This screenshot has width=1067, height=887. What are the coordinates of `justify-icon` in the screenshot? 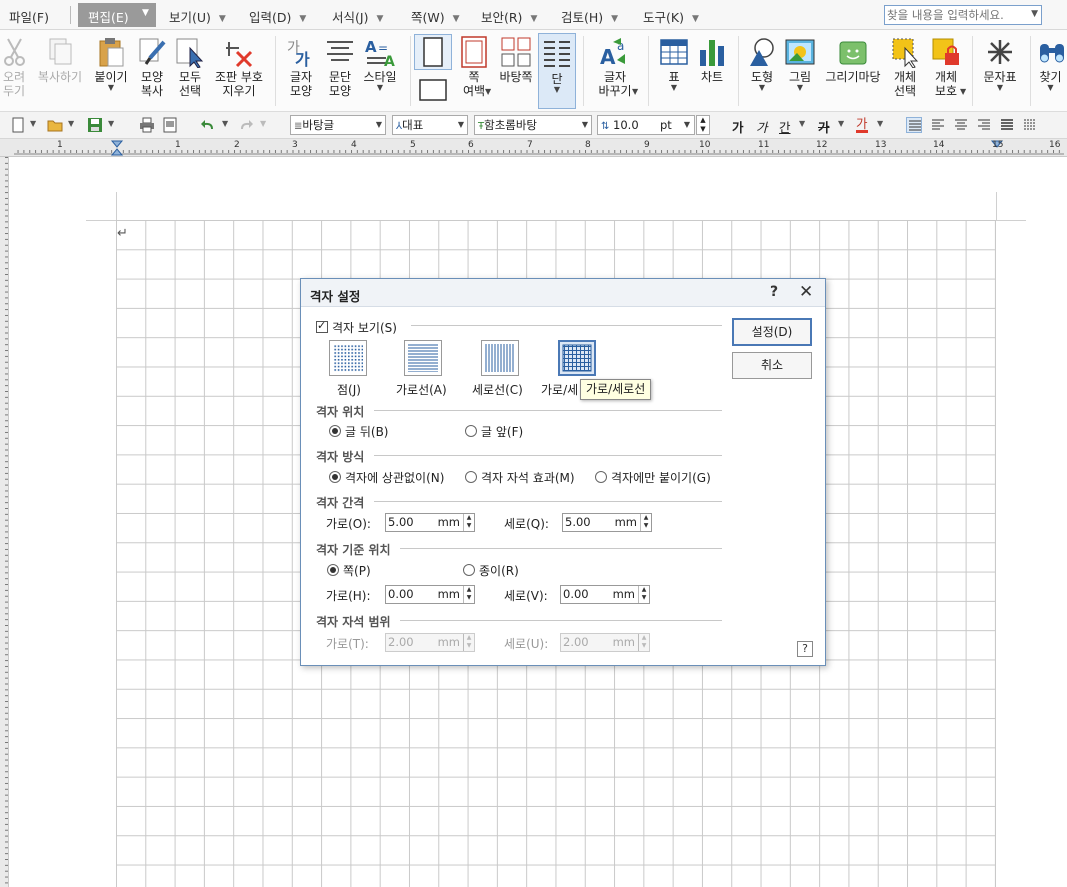 It's located at (914, 125).